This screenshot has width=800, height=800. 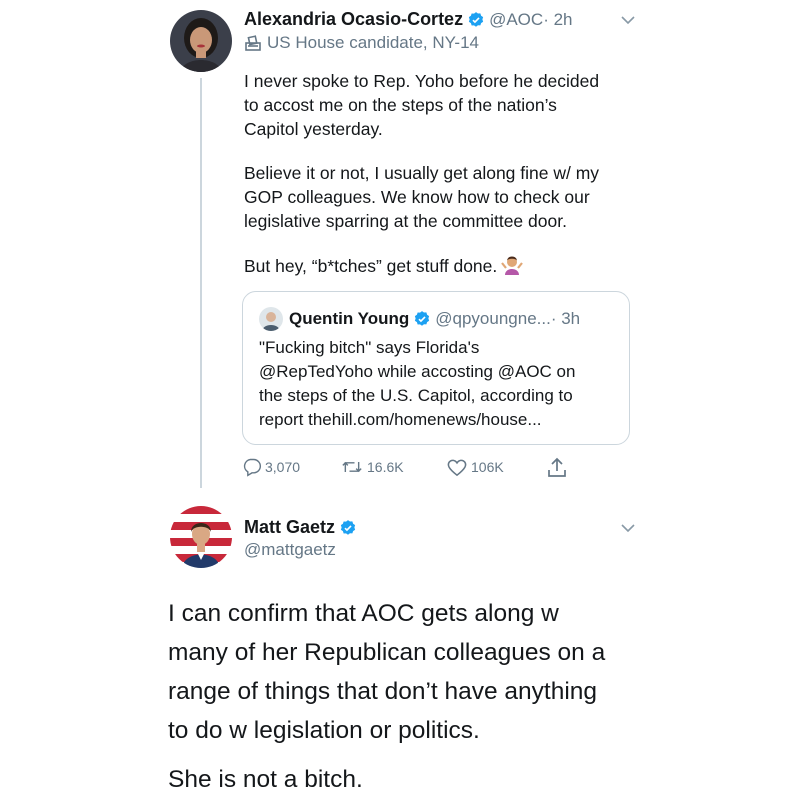 I want to click on retweet-count: 16.6K, so click(x=385, y=467).